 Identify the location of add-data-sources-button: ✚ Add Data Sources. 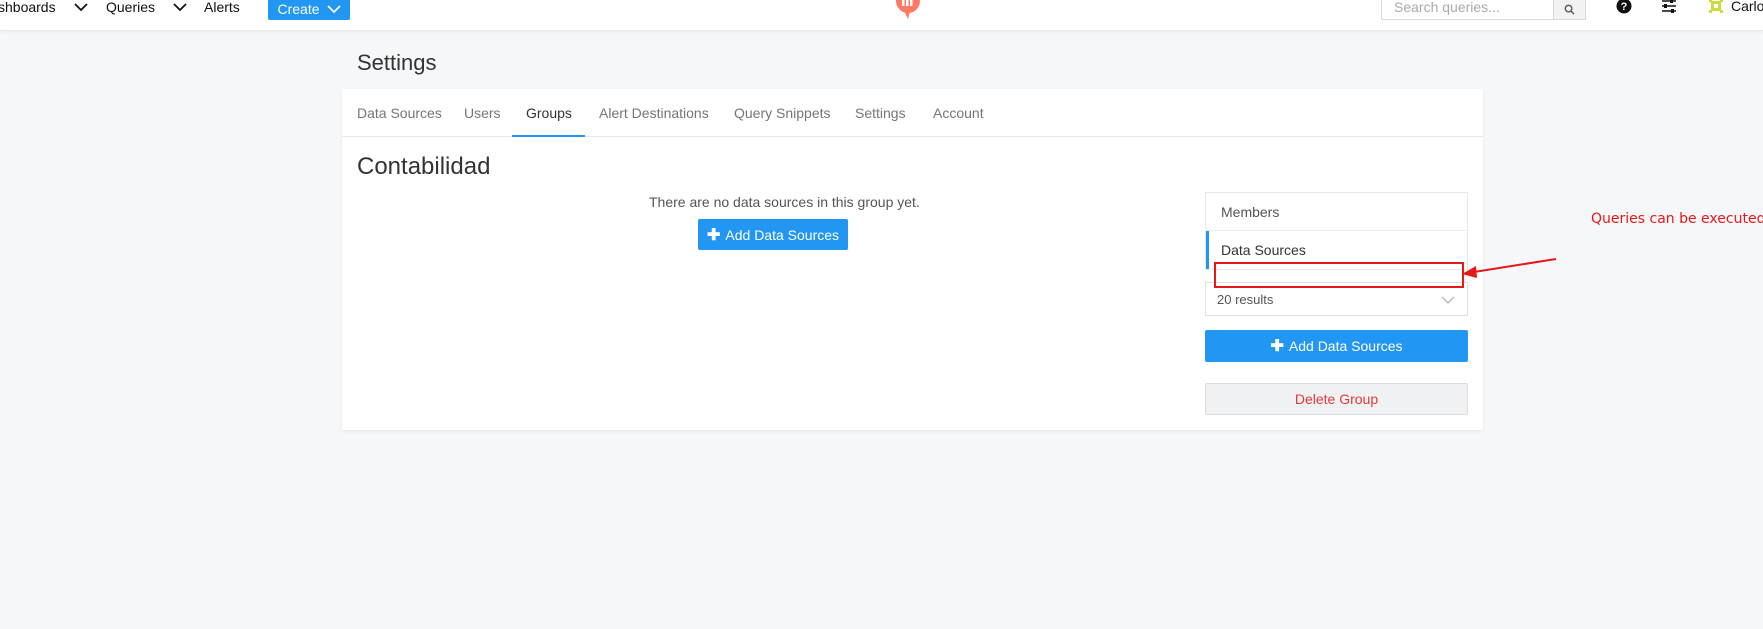
(773, 234).